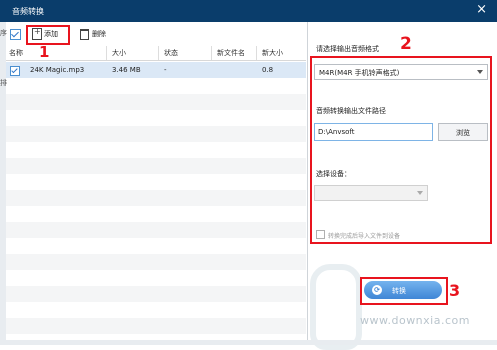 The image size is (497, 350). What do you see at coordinates (126, 70) in the screenshot?
I see `row-file-size: 3.46 MB` at bounding box center [126, 70].